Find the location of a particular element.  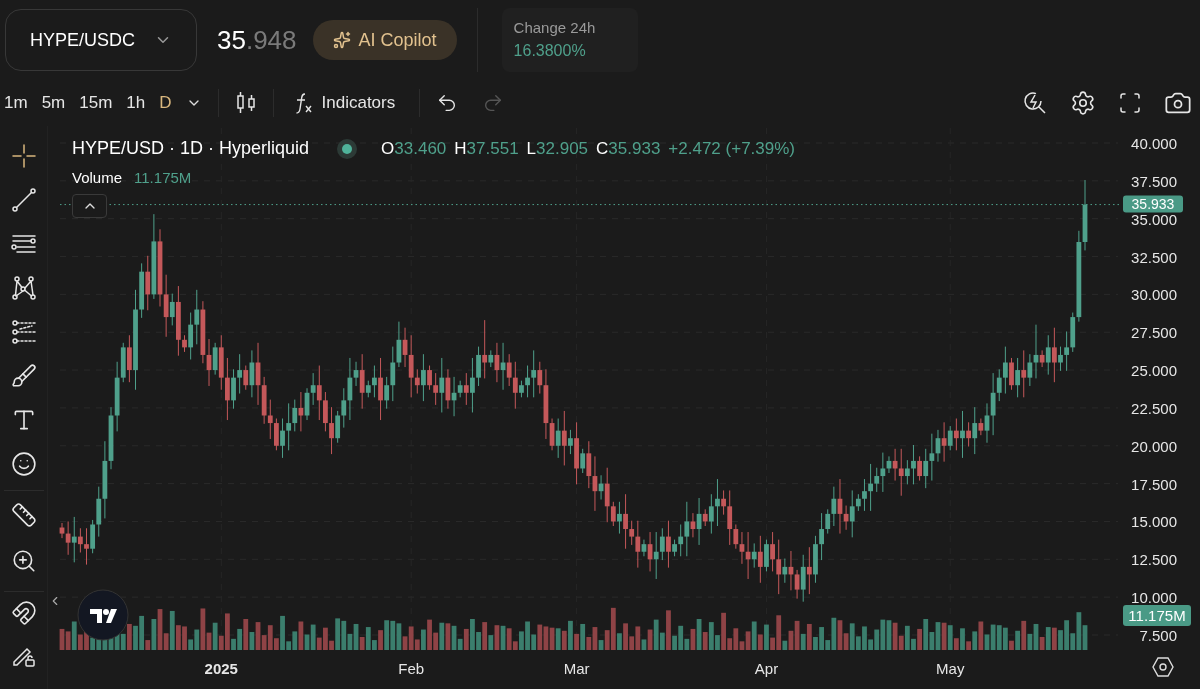

ohlc-value: H37.551 is located at coordinates (486, 148).